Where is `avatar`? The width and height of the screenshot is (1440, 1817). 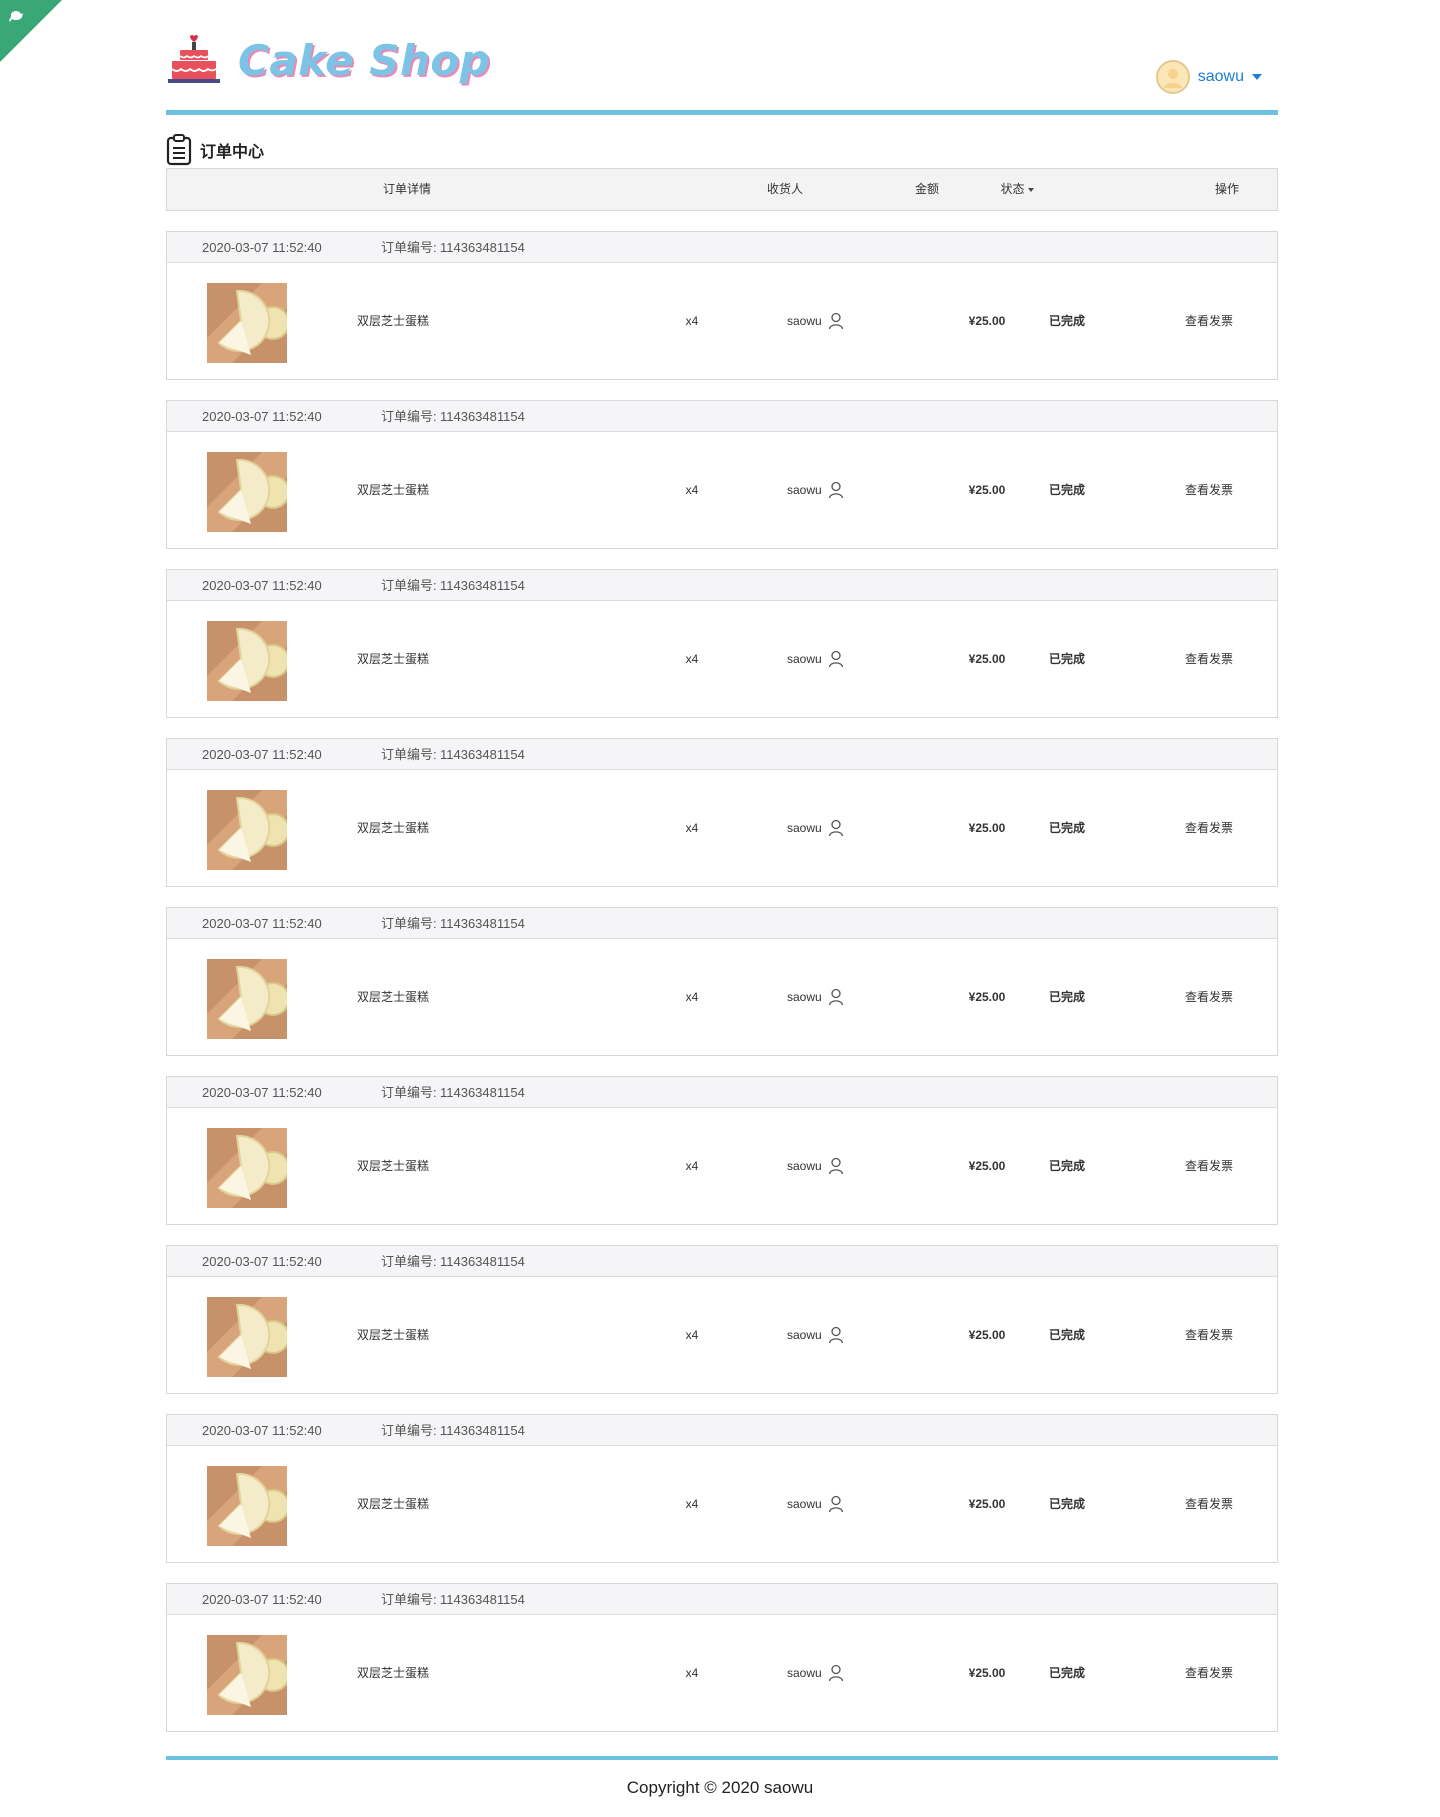
avatar is located at coordinates (1172, 77).